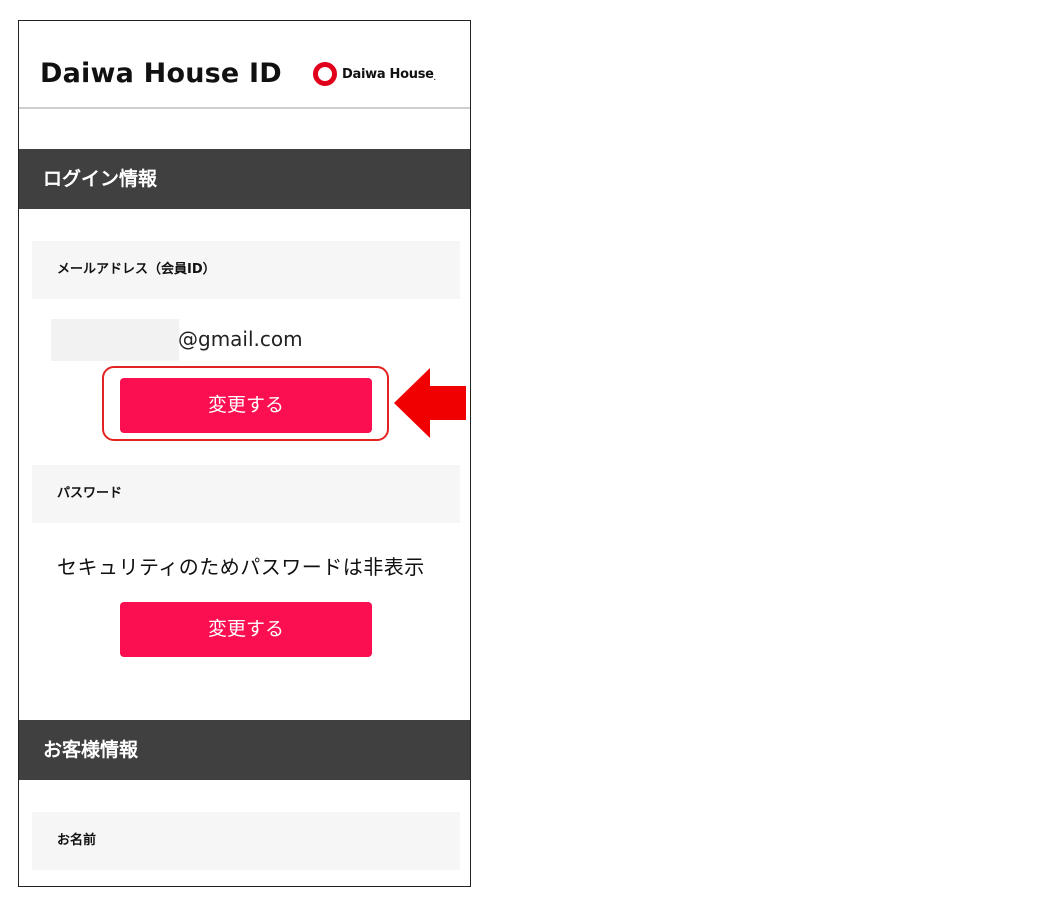 Image resolution: width=1058 pixels, height=906 pixels. I want to click on brand-ring-icon, so click(325, 74).